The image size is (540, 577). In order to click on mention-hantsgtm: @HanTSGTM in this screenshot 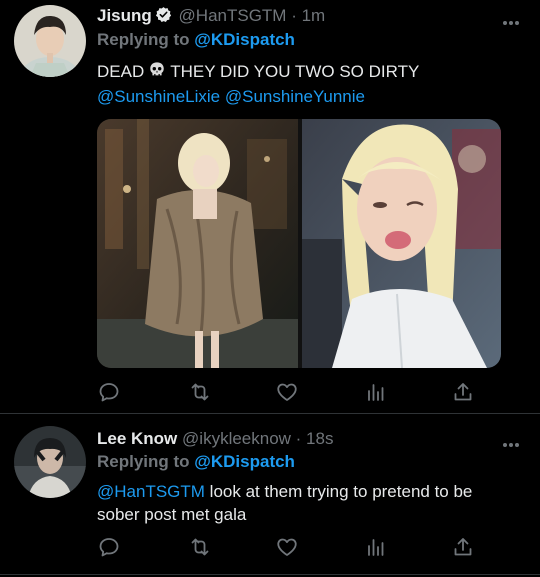, I will do `click(151, 491)`.